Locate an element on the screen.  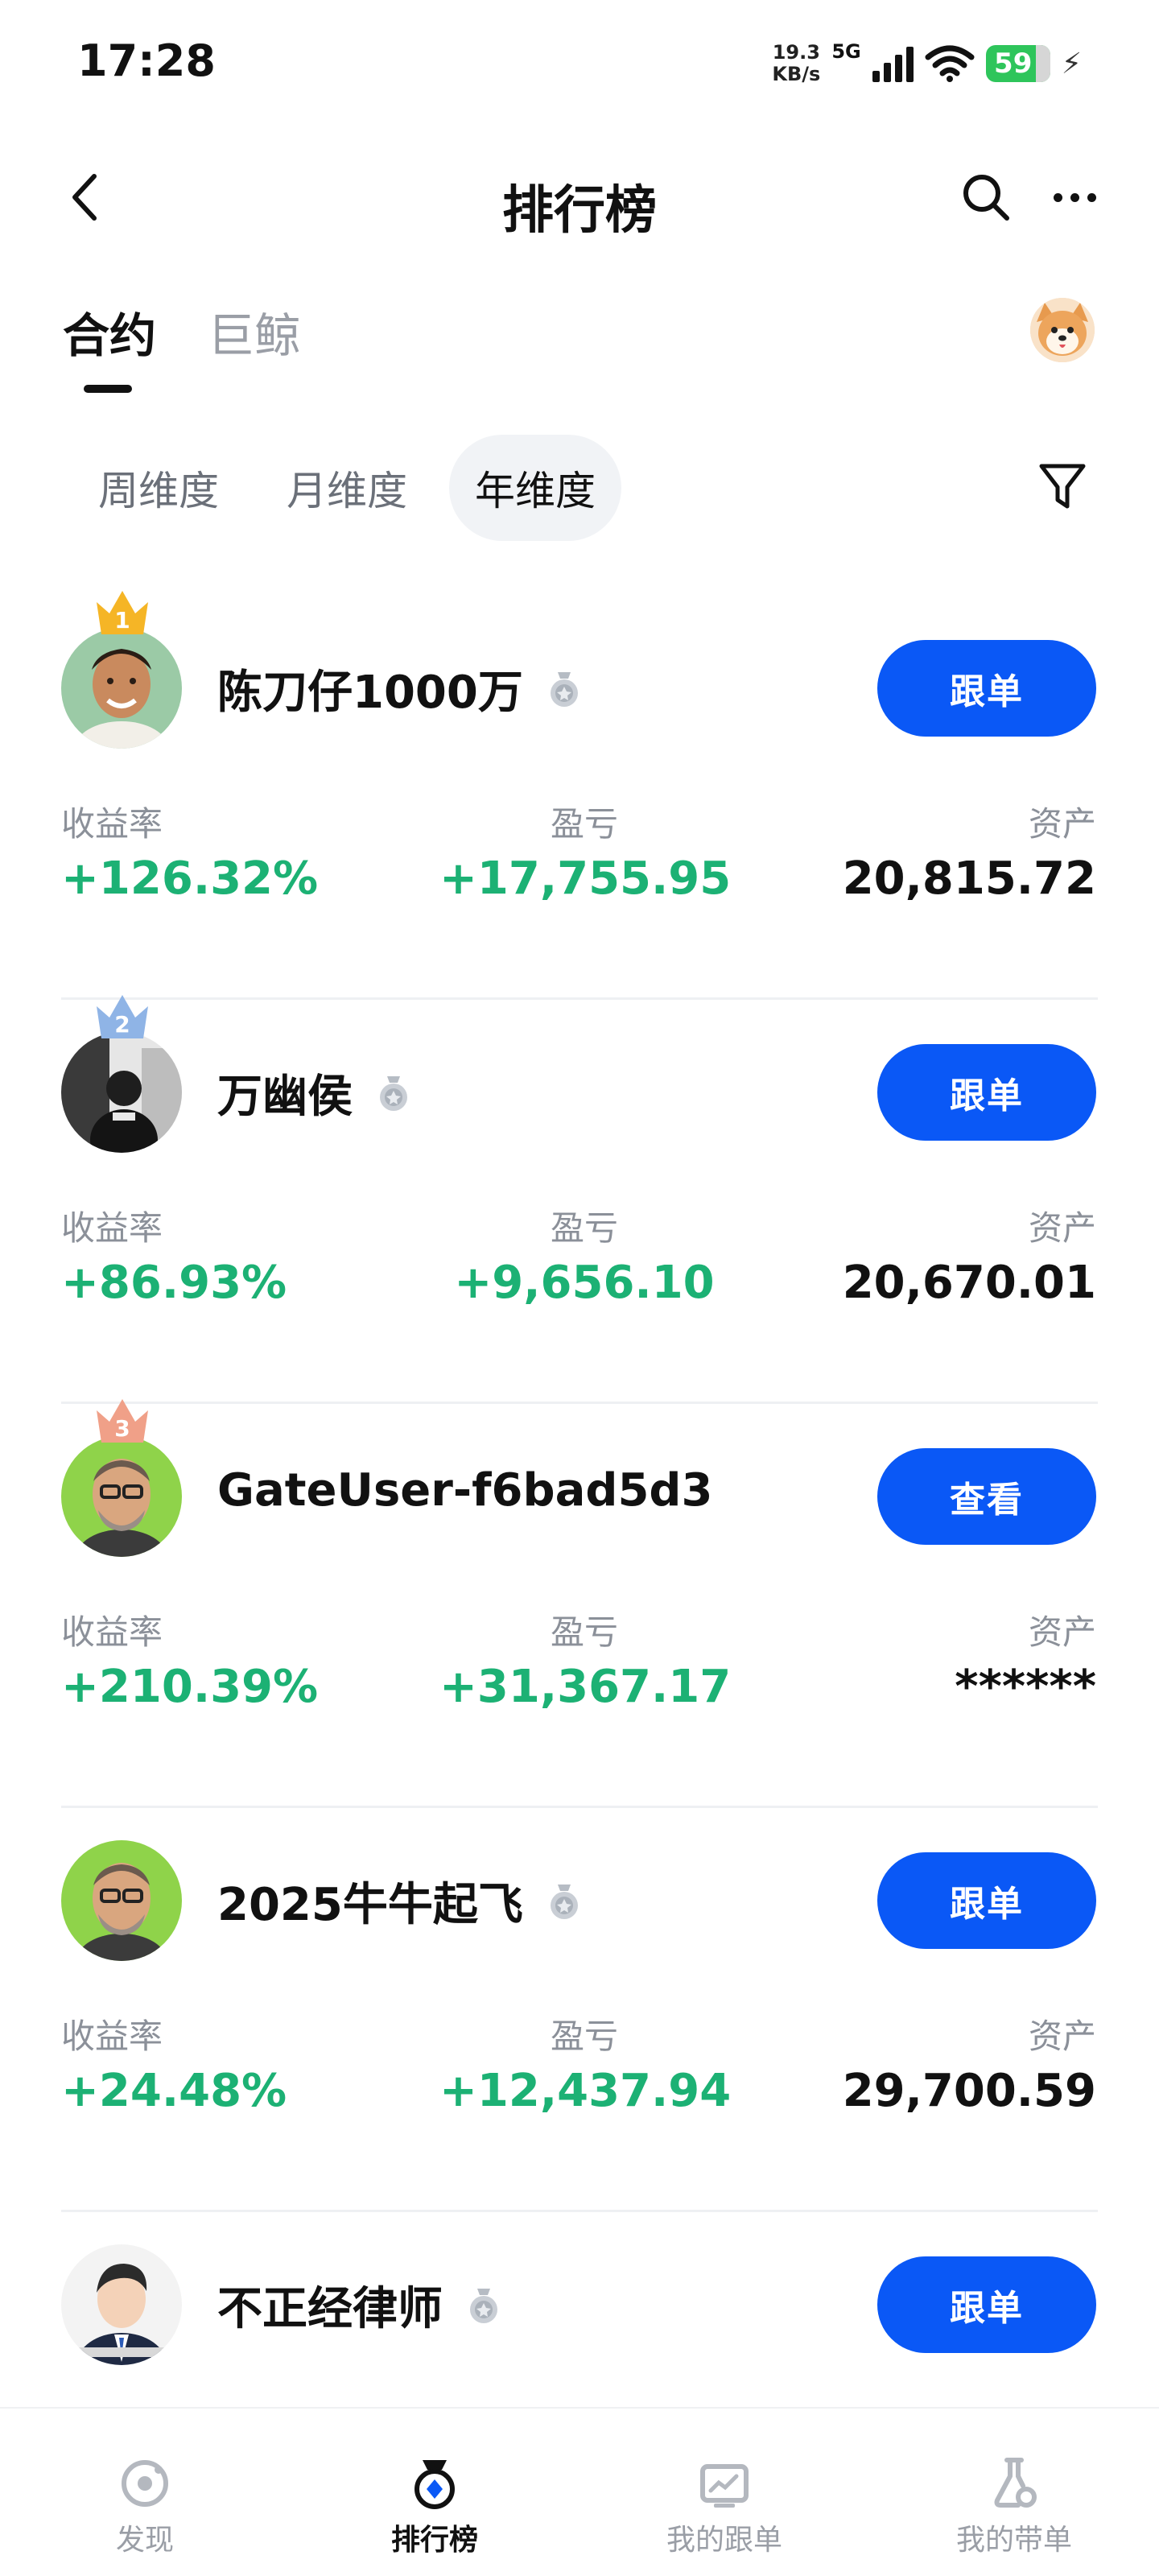
assets-value: 29,700.59 is located at coordinates (969, 2091).